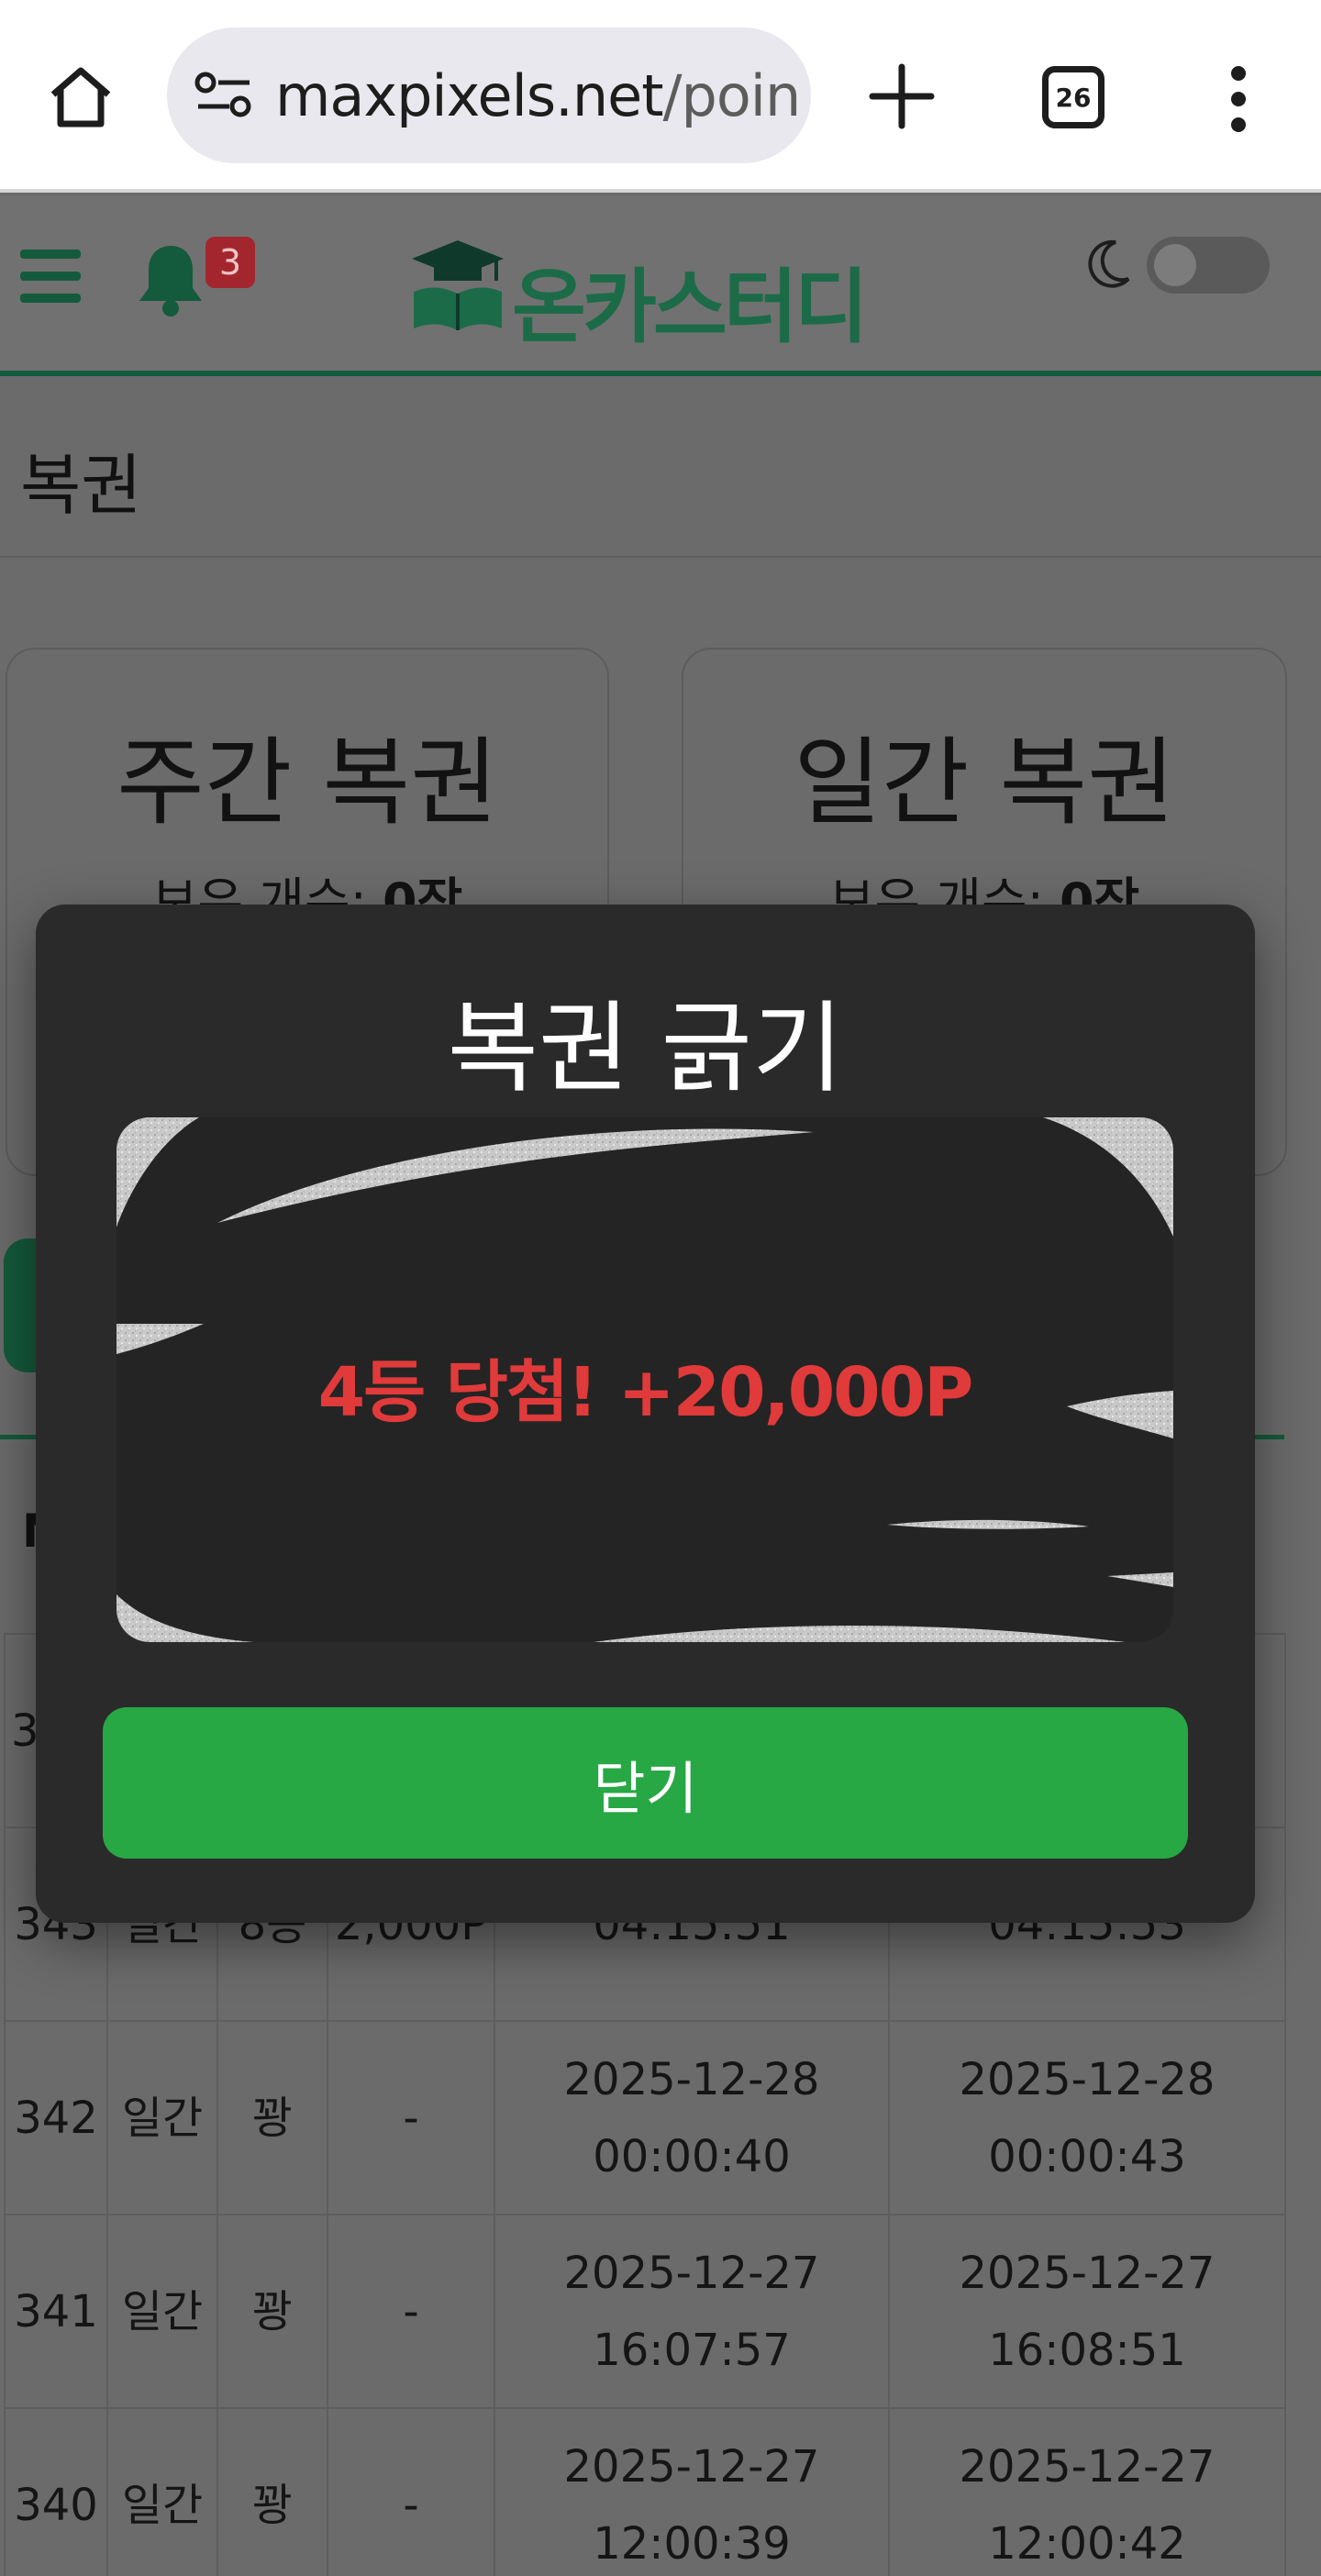  I want to click on url-text: maxpixels.net/poin, so click(538, 95).